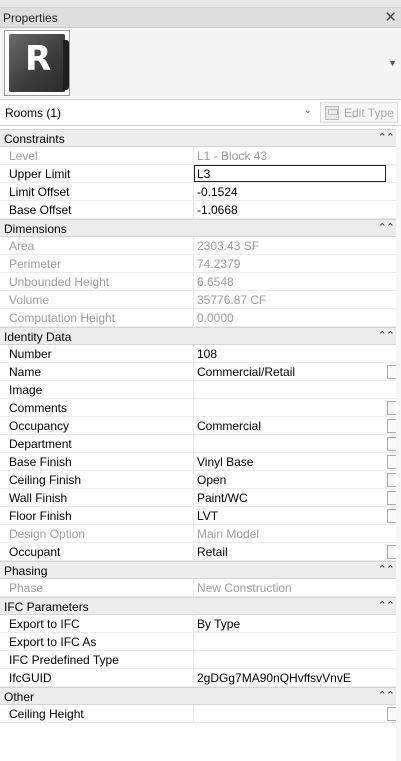 Image resolution: width=401 pixels, height=761 pixels. I want to click on property-label: Occupant, so click(35, 552).